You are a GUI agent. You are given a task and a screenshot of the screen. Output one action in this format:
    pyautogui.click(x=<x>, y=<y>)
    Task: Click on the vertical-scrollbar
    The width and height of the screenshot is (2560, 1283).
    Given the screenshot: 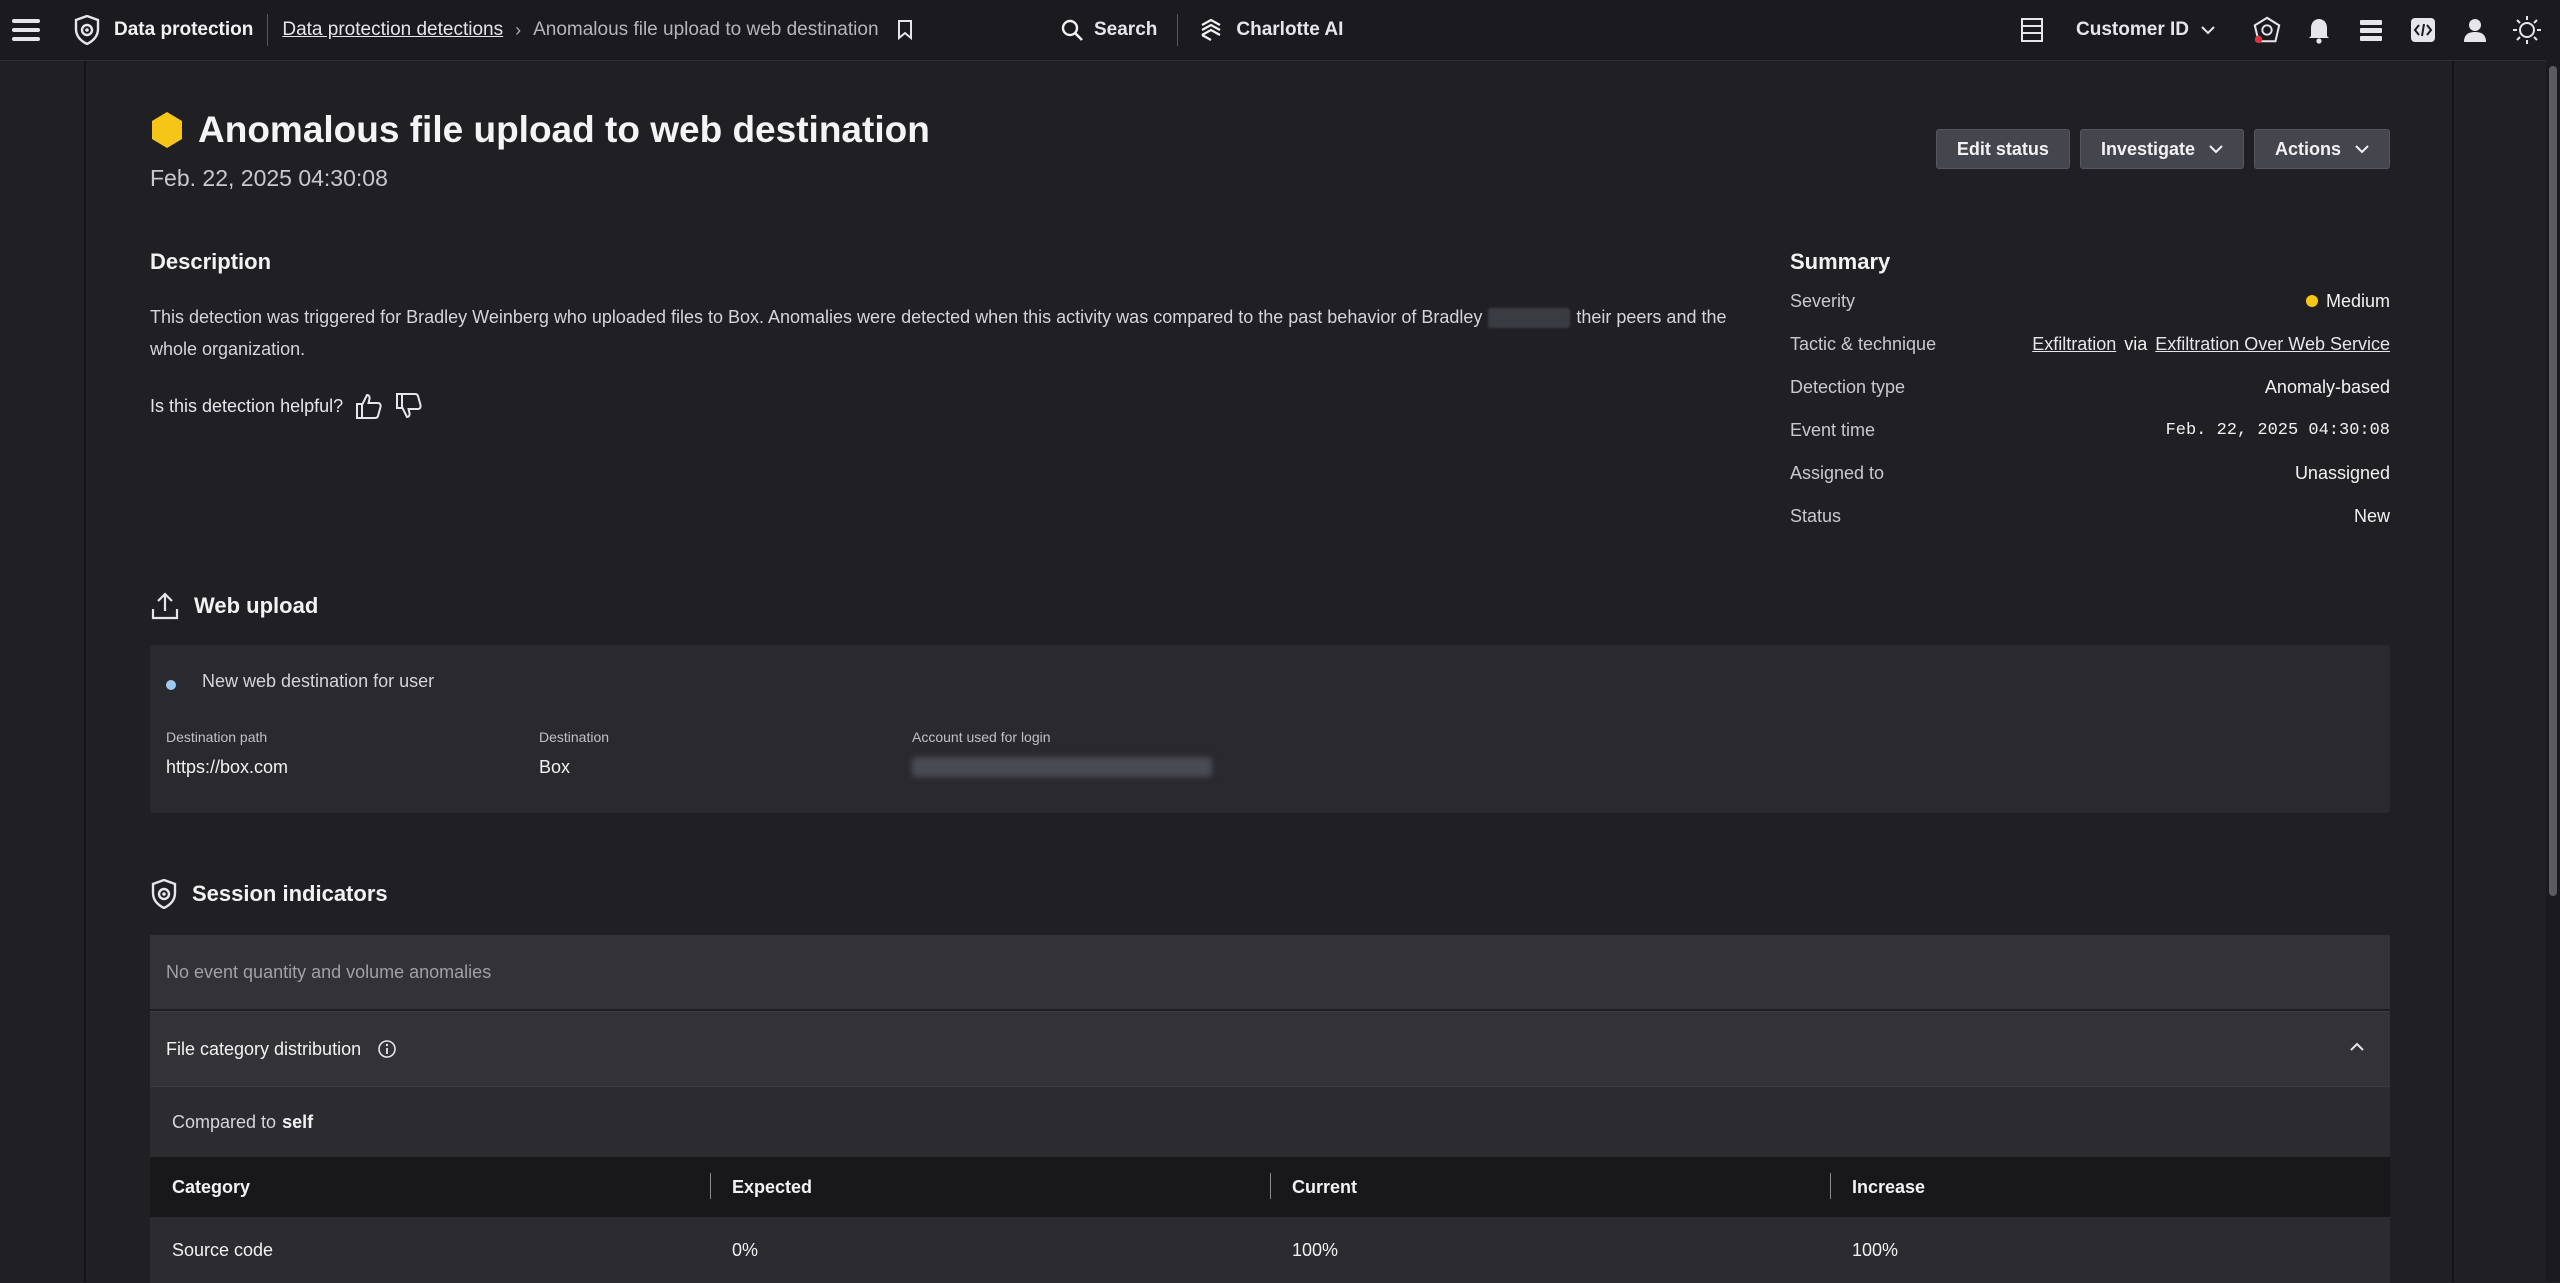 What is the action you would take?
    pyautogui.click(x=2553, y=671)
    